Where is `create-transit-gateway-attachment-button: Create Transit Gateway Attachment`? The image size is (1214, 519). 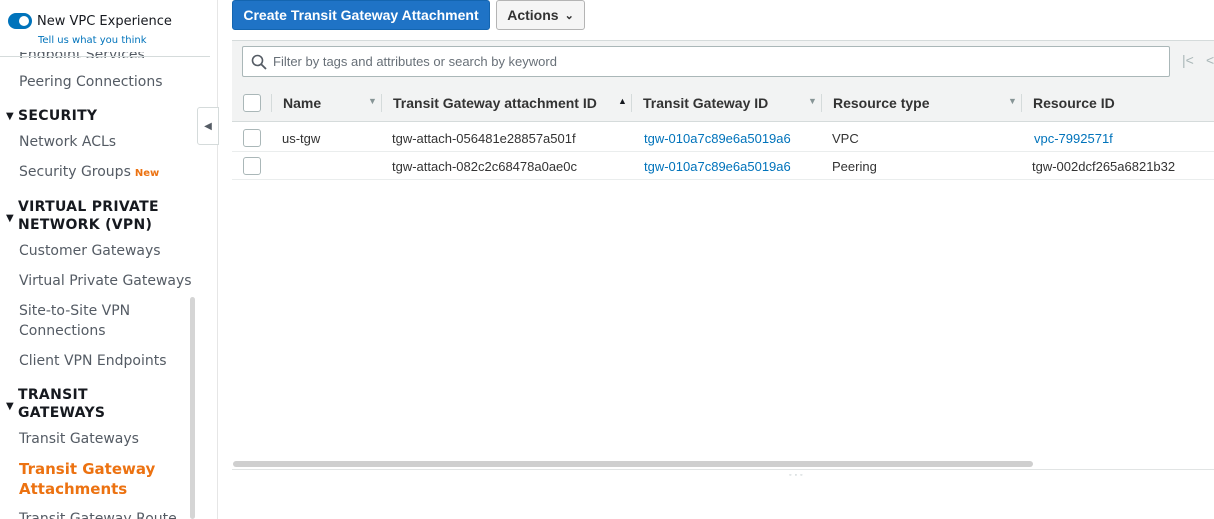 create-transit-gateway-attachment-button: Create Transit Gateway Attachment is located at coordinates (361, 15).